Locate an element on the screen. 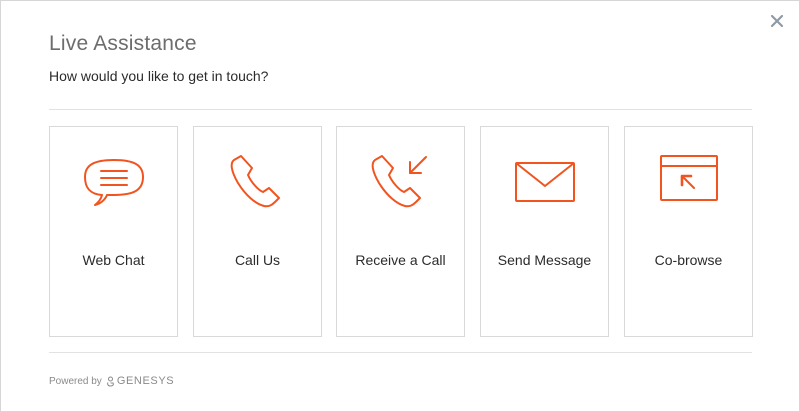  web-chat-label: Web Chat is located at coordinates (113, 260).